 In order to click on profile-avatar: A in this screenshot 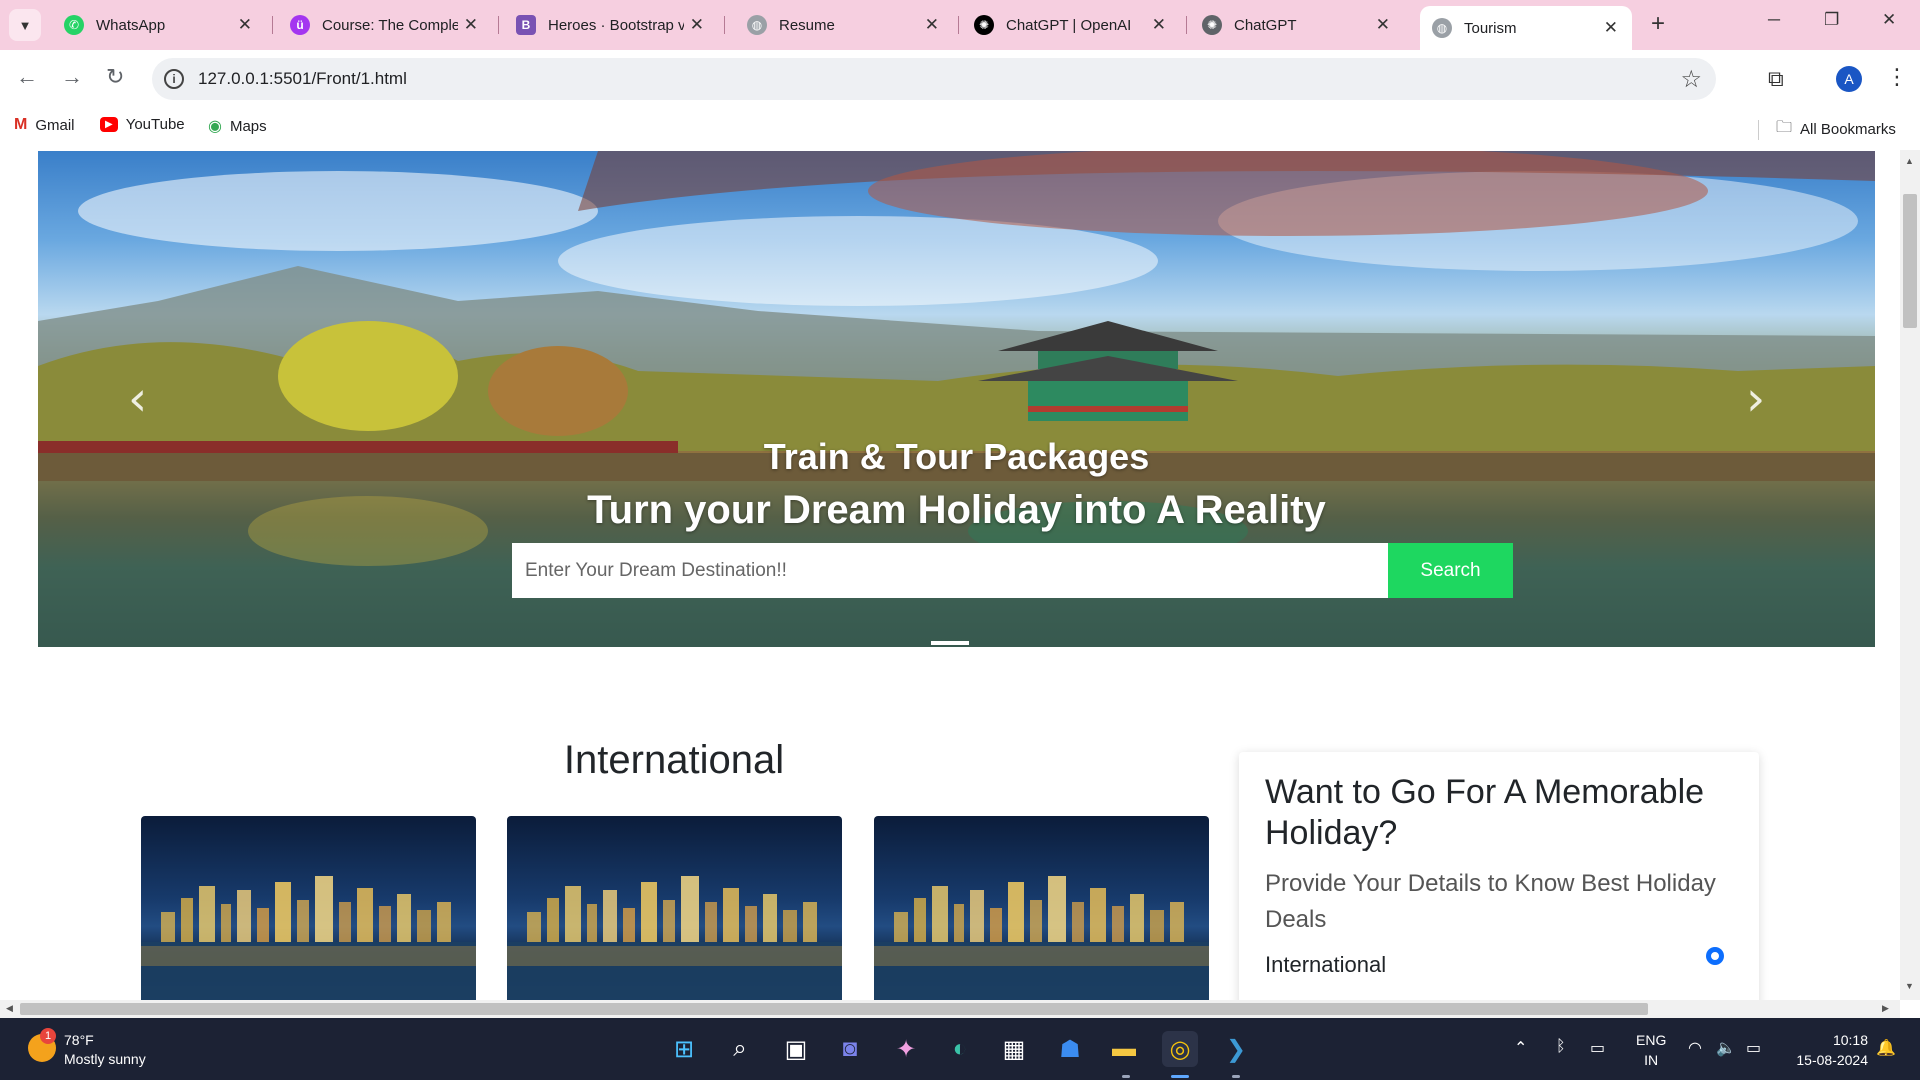, I will do `click(1849, 79)`.